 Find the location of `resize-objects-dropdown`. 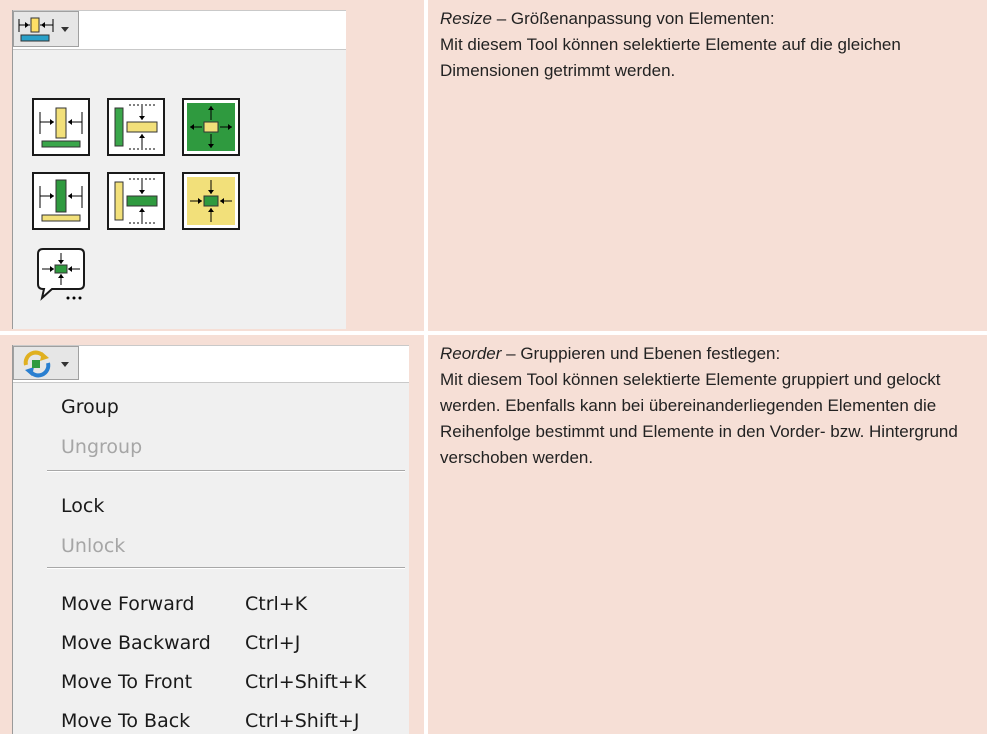

resize-objects-dropdown is located at coordinates (46, 29).